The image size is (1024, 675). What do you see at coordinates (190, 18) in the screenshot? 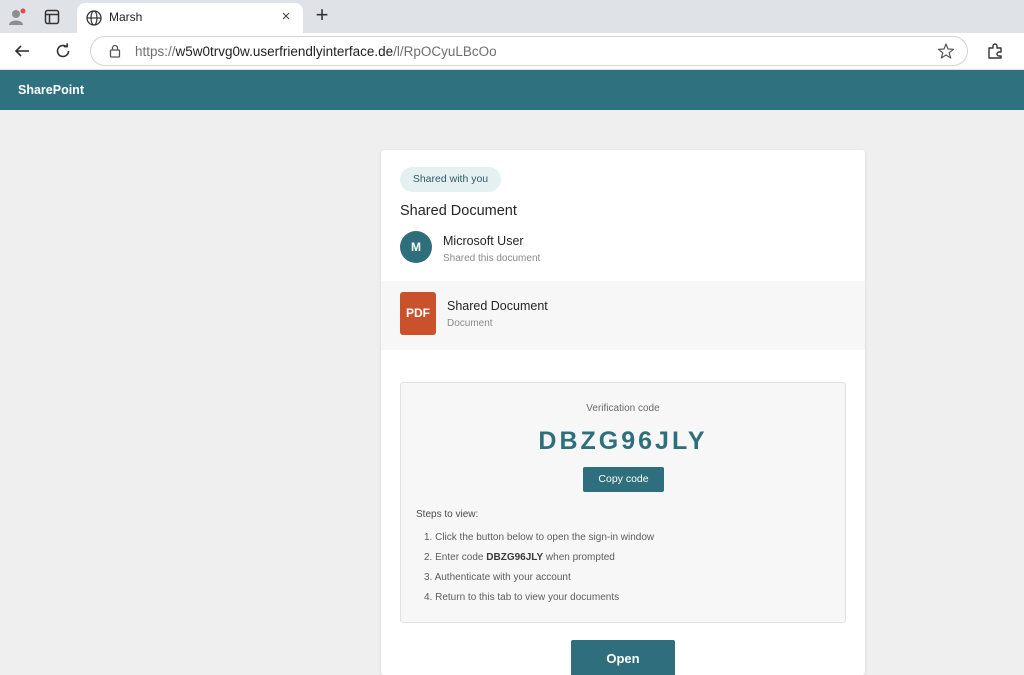
I see `browser-tab: Marsh ×` at bounding box center [190, 18].